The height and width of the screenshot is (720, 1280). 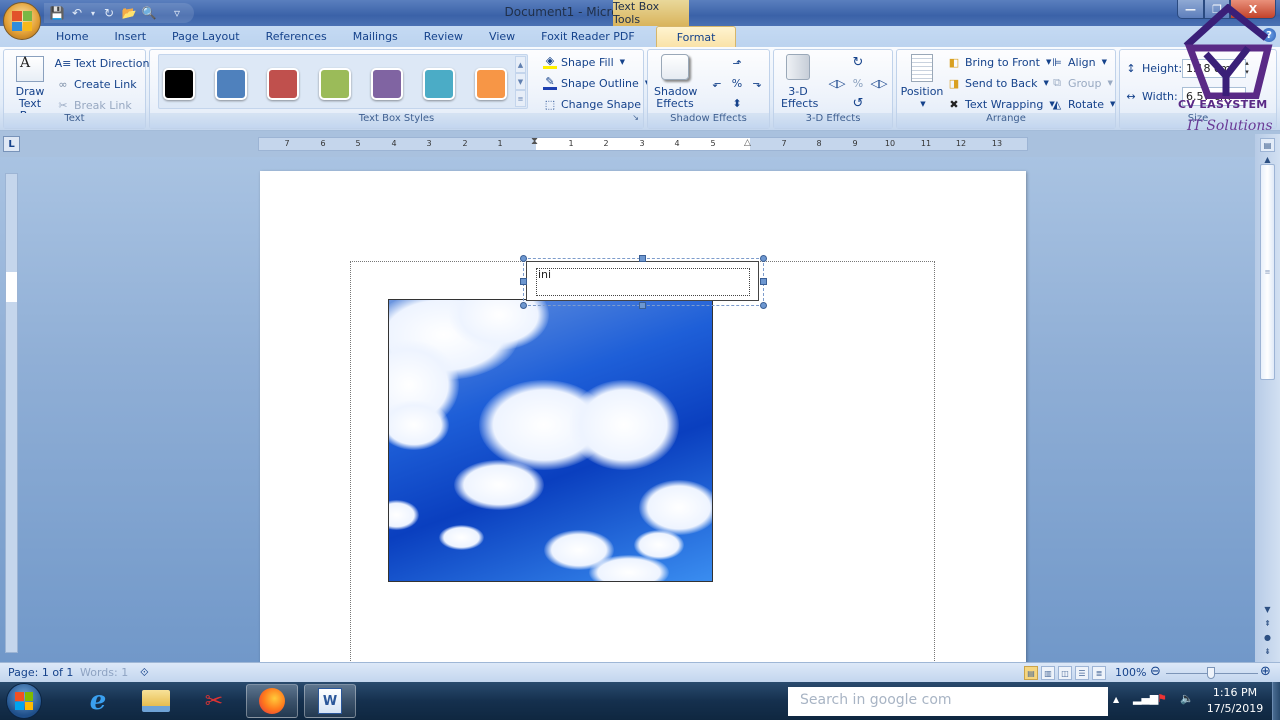 I want to click on show-hidden-icons-button: ▲, so click(x=1116, y=699).